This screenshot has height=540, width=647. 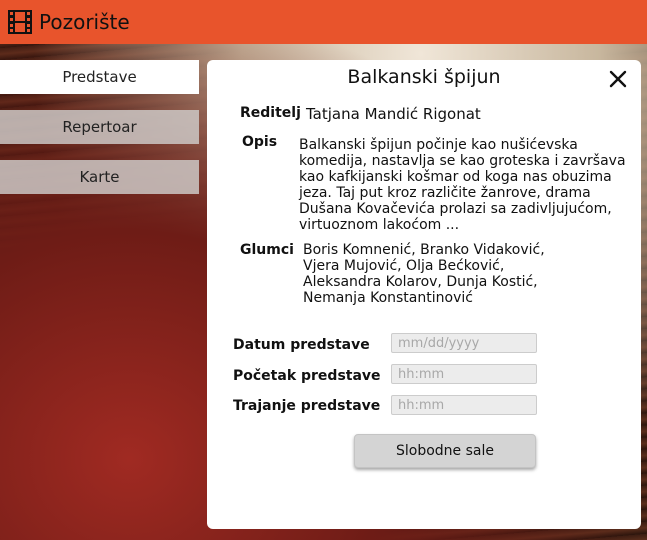 What do you see at coordinates (20, 22) in the screenshot?
I see `film-strip-icon` at bounding box center [20, 22].